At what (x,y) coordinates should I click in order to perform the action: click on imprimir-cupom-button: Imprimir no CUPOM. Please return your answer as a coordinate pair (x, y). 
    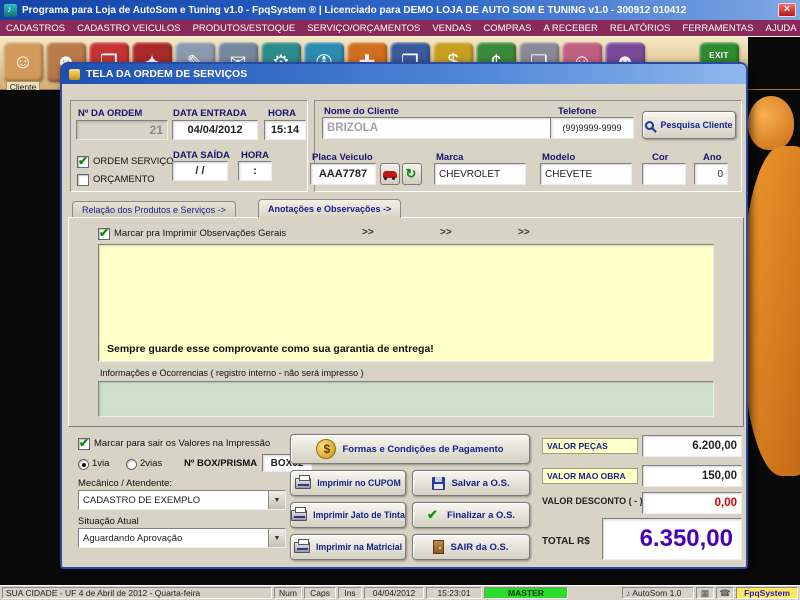
    Looking at the image, I should click on (348, 483).